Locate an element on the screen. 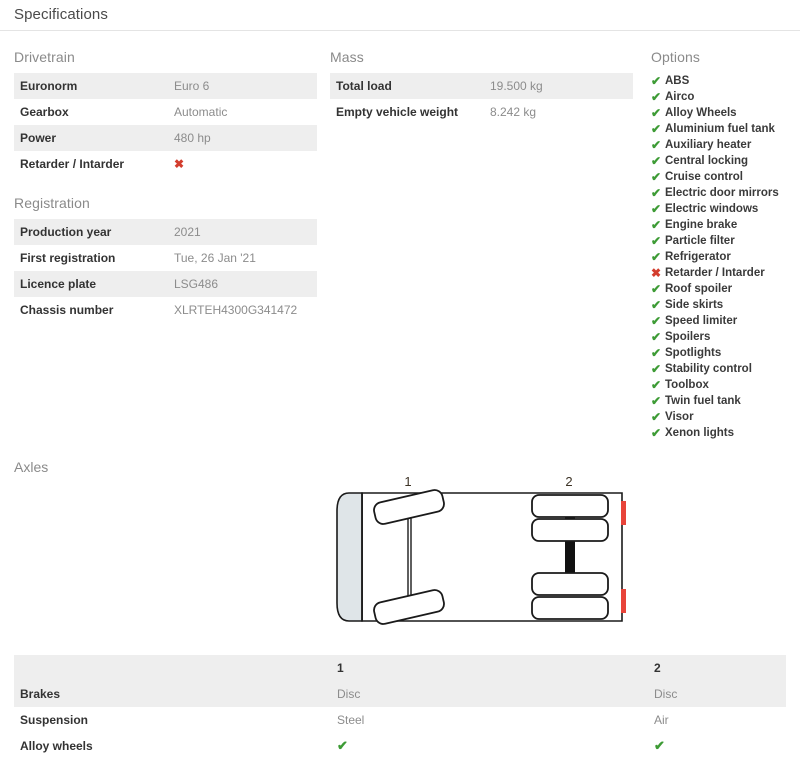 The image size is (800, 766). list-item: ✔ Auxiliary heater is located at coordinates (723, 145).